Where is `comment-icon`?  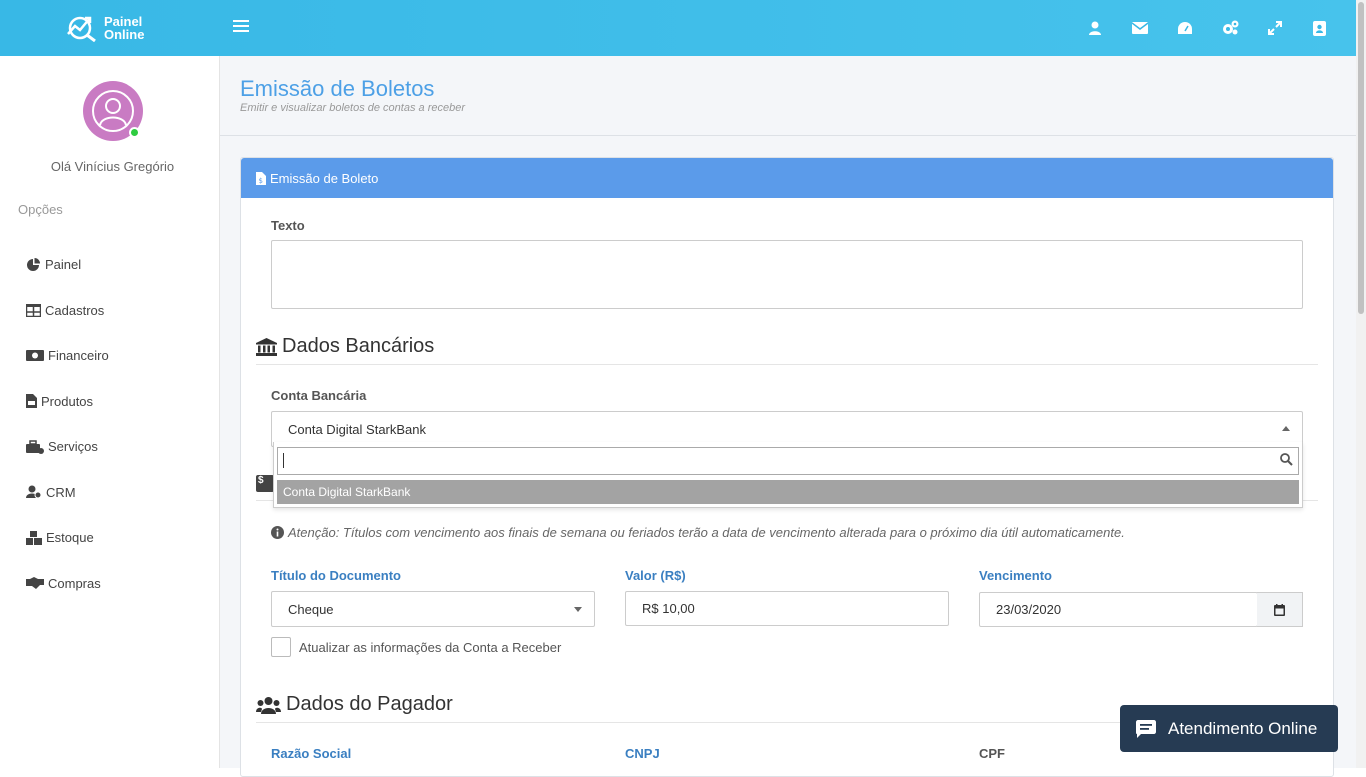 comment-icon is located at coordinates (1146, 728).